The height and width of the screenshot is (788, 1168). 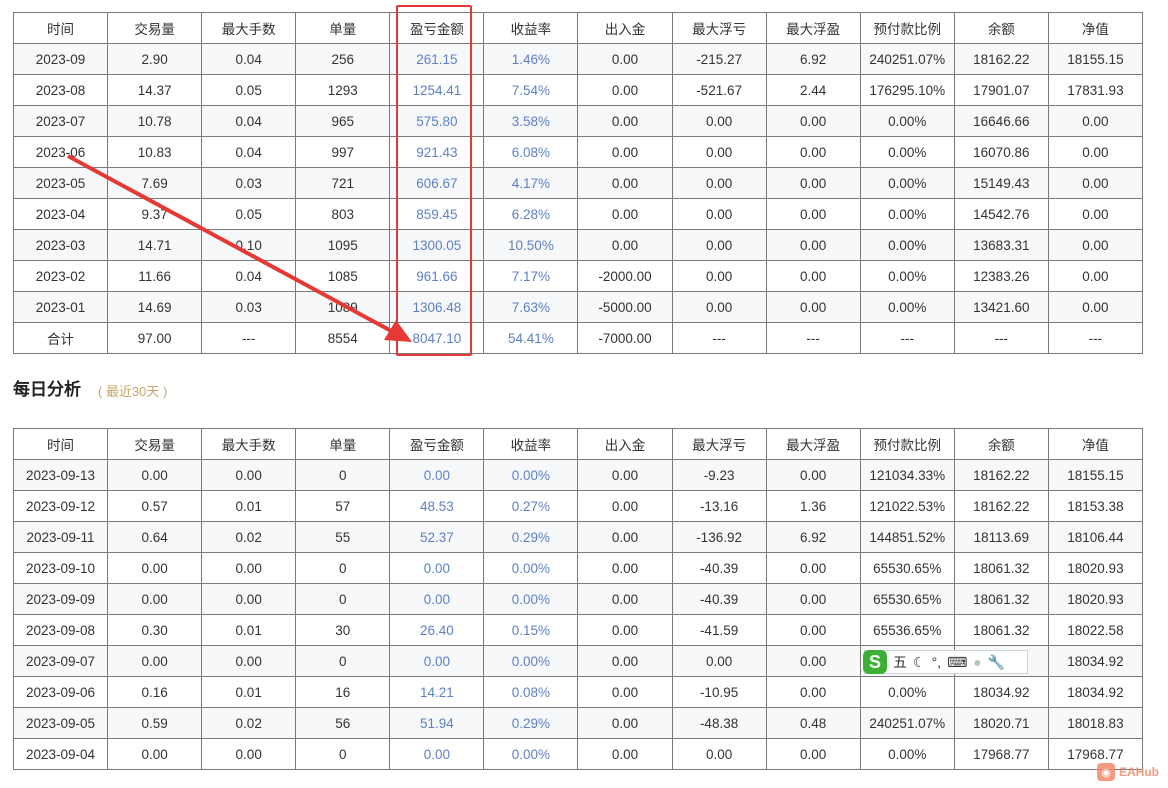 I want to click on cell-value: 18061.32, so click(x=1001, y=630).